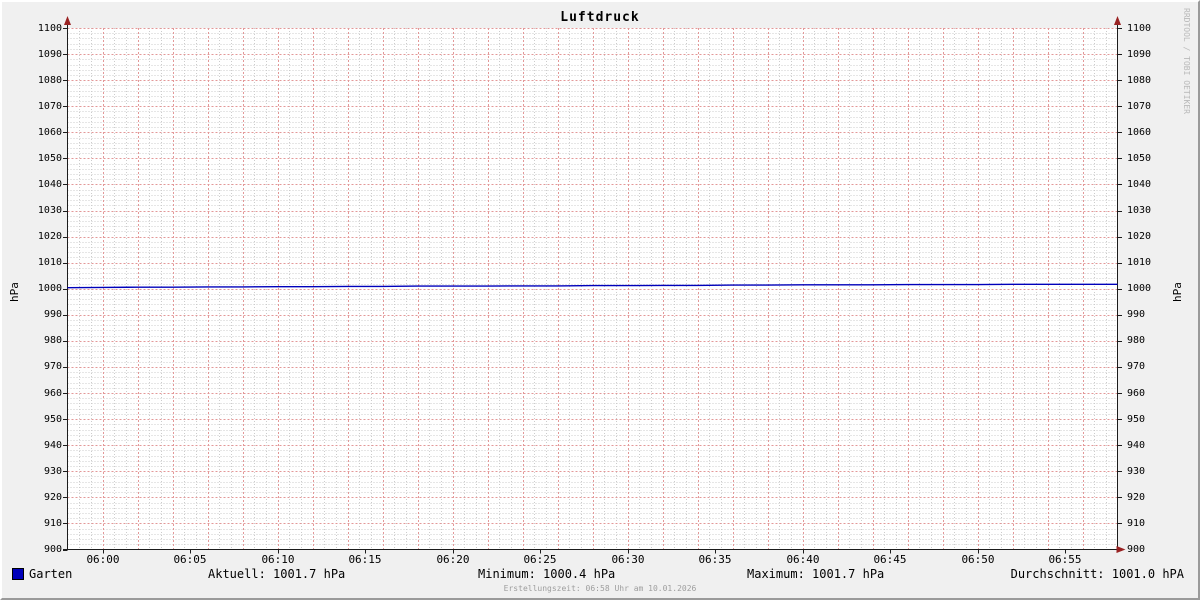 The width and height of the screenshot is (1200, 600). Describe the element at coordinates (52, 419) in the screenshot. I see `y-axis-tick-label-left: 950` at that location.